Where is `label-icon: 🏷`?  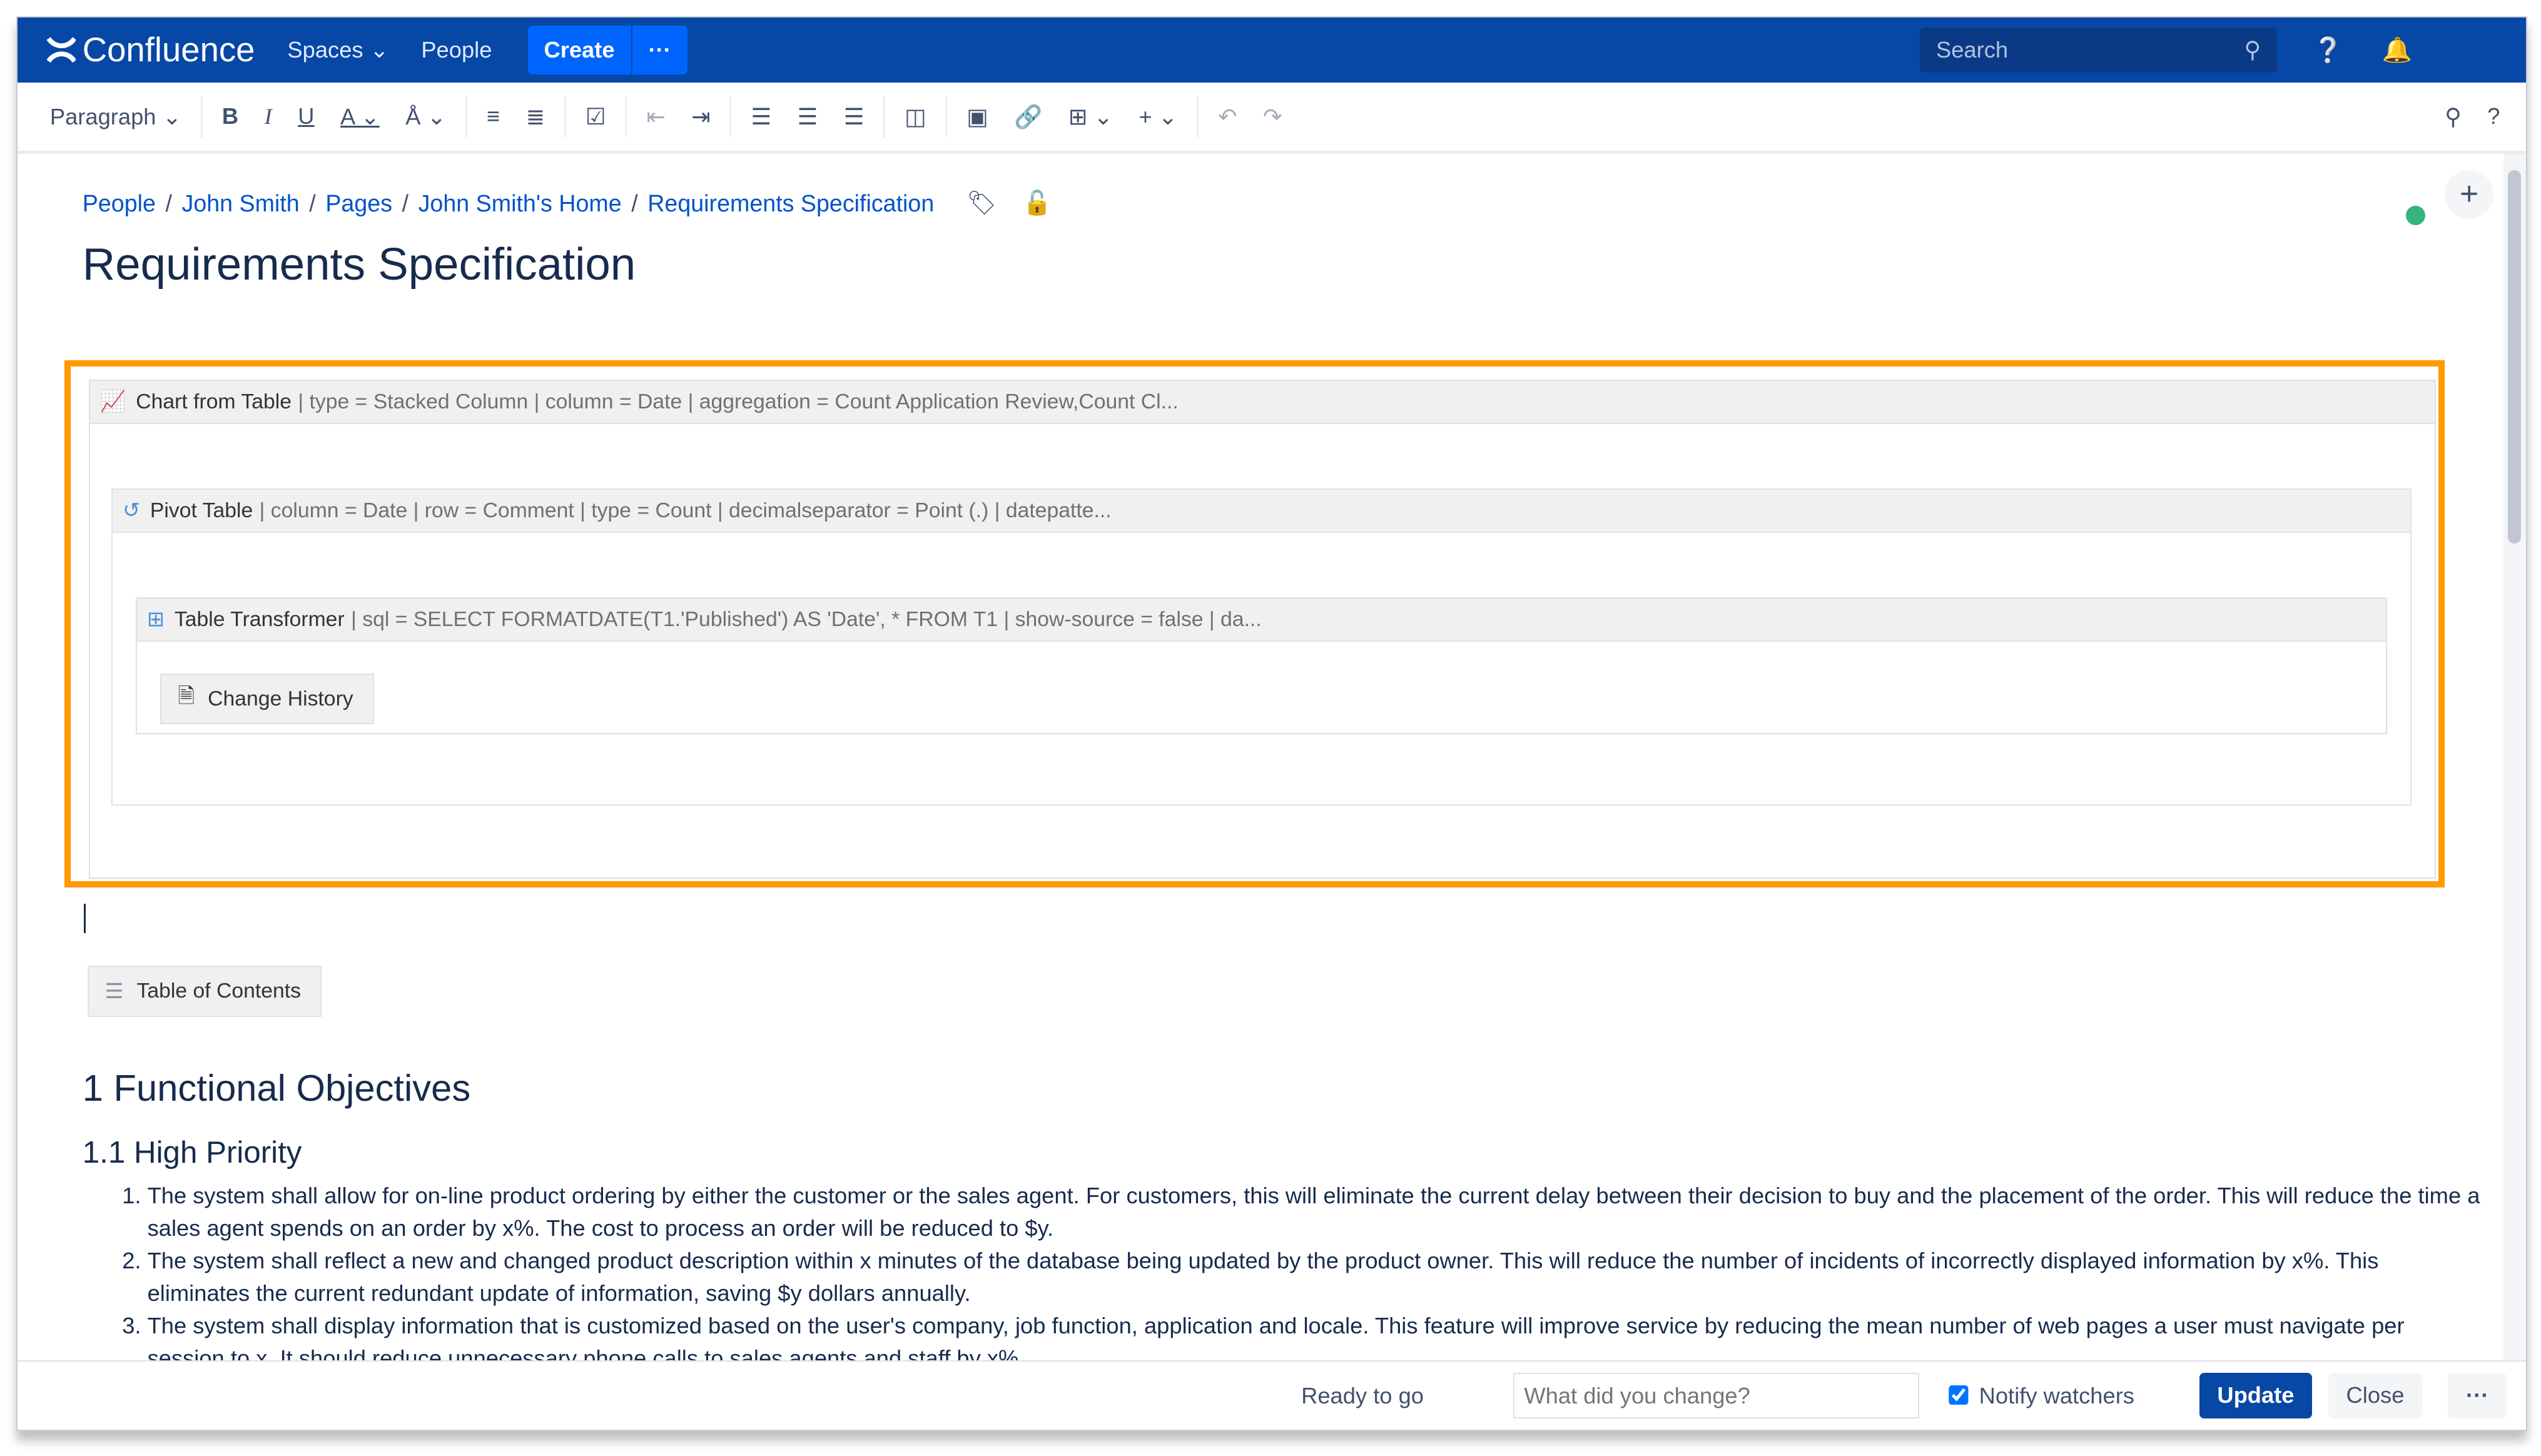
label-icon: 🏷 is located at coordinates (981, 204).